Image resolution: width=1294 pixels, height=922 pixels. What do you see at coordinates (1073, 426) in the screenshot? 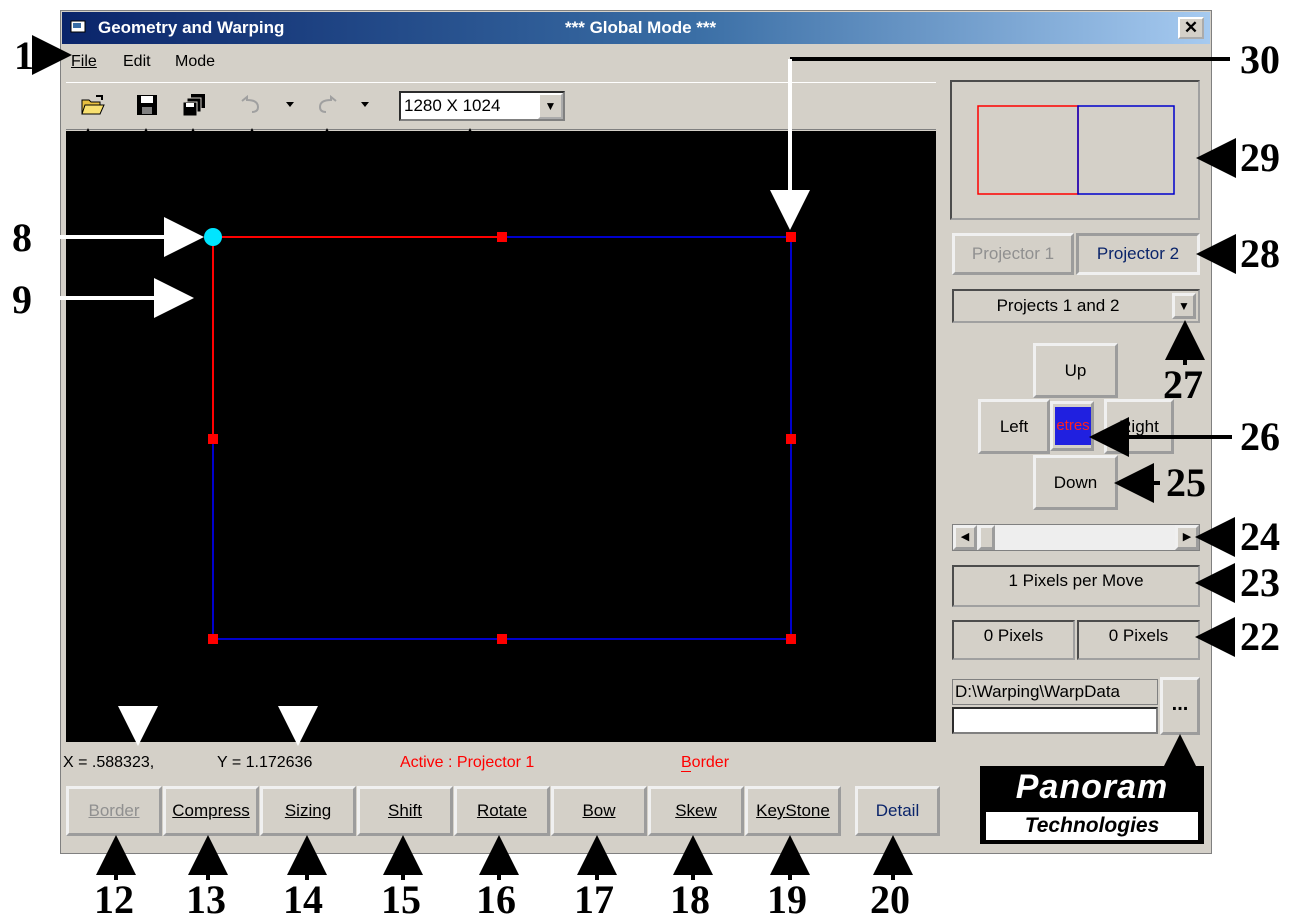
I see `center-button-label: etres` at bounding box center [1073, 426].